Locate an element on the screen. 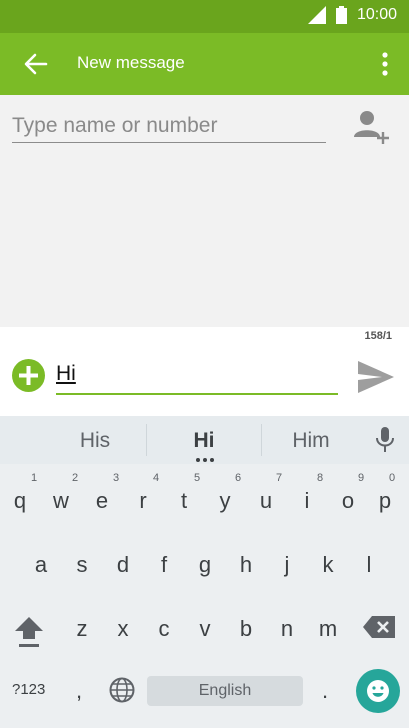 The height and width of the screenshot is (728, 409). key-hint: 2 is located at coordinates (75, 478).